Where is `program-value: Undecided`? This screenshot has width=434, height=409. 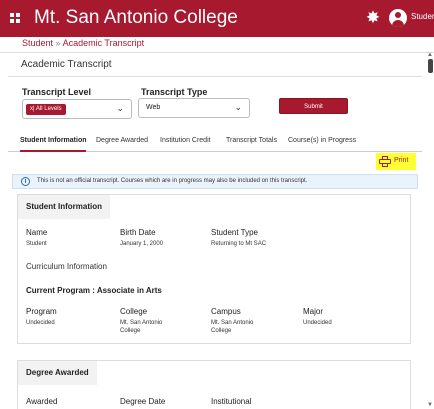
program-value: Undecided is located at coordinates (40, 323).